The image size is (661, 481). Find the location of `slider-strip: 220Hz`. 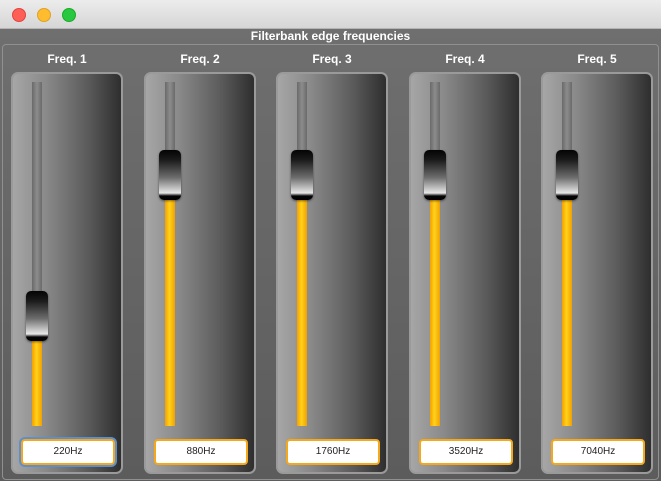

slider-strip: 220Hz is located at coordinates (67, 273).